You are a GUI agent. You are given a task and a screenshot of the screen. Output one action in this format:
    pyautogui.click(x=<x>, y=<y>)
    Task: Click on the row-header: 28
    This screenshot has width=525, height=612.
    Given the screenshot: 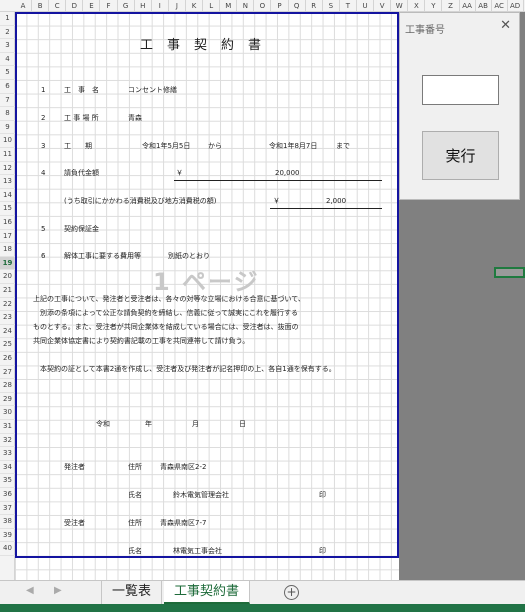 What is the action you would take?
    pyautogui.click(x=7, y=386)
    